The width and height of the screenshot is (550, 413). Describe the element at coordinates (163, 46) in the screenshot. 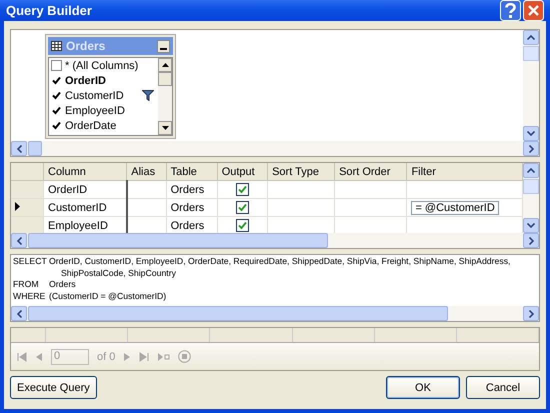

I see `minimize-icon` at that location.